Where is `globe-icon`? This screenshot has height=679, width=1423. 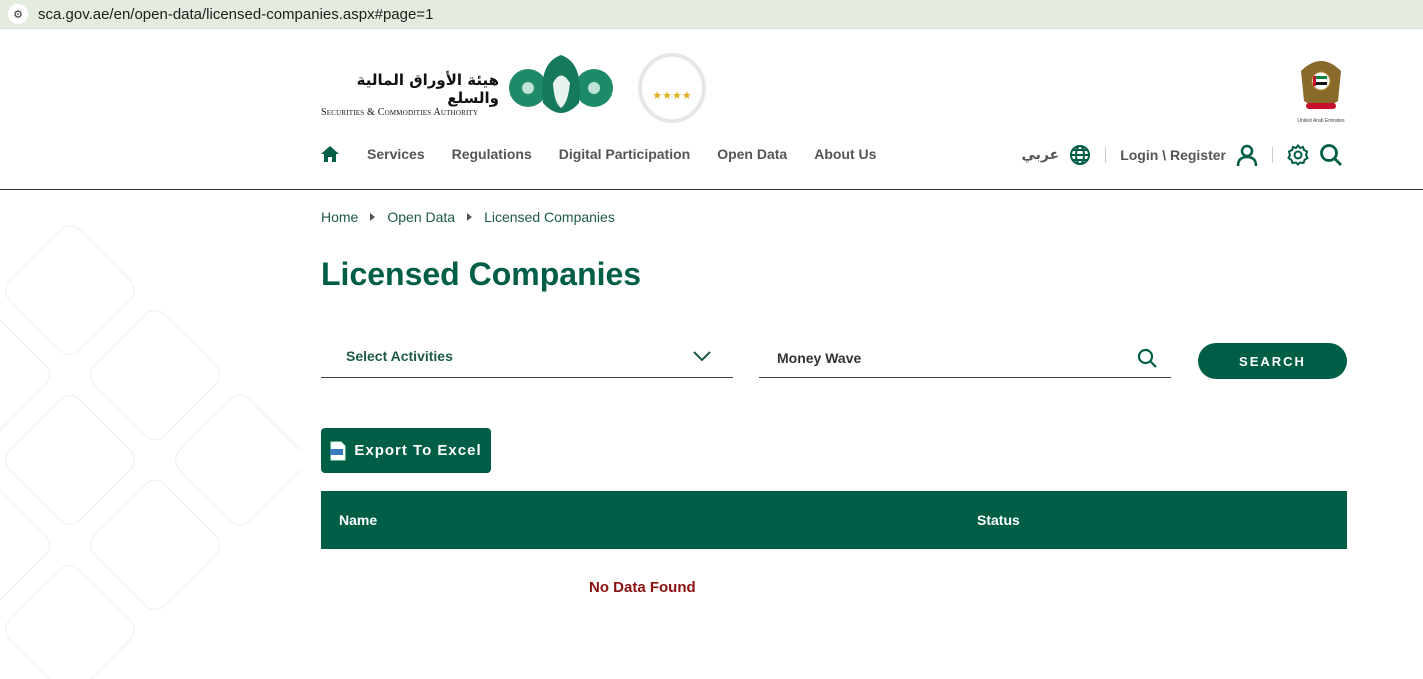 globe-icon is located at coordinates (1080, 155).